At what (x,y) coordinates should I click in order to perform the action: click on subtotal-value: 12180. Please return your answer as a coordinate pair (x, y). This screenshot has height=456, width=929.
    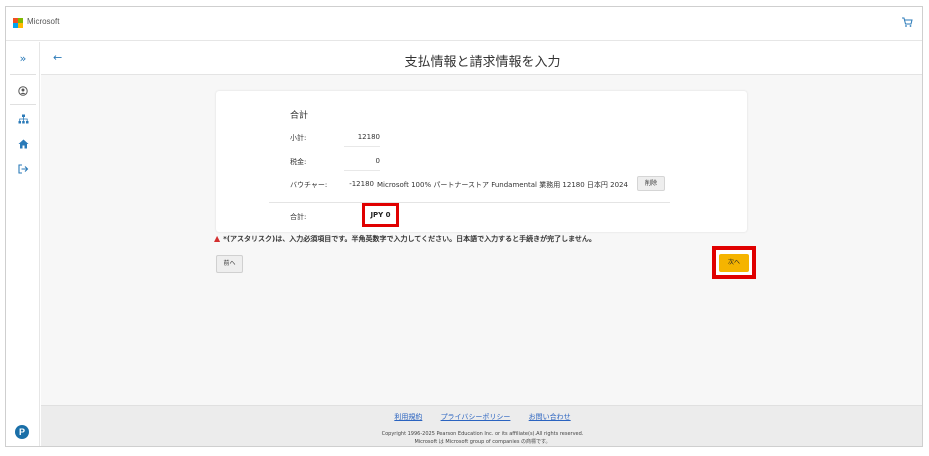
    Looking at the image, I should click on (362, 140).